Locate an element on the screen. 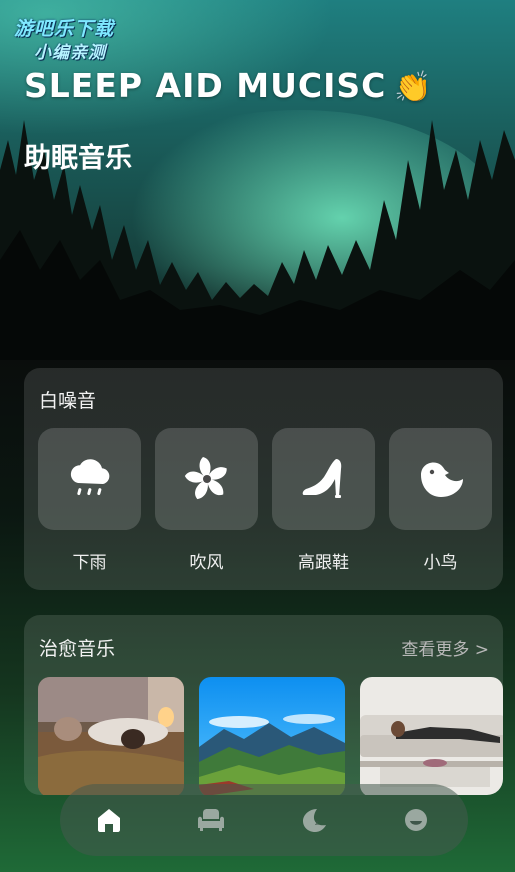 This screenshot has width=515, height=872. page-title-text: SLEEP AID MUCISC is located at coordinates (205, 85).